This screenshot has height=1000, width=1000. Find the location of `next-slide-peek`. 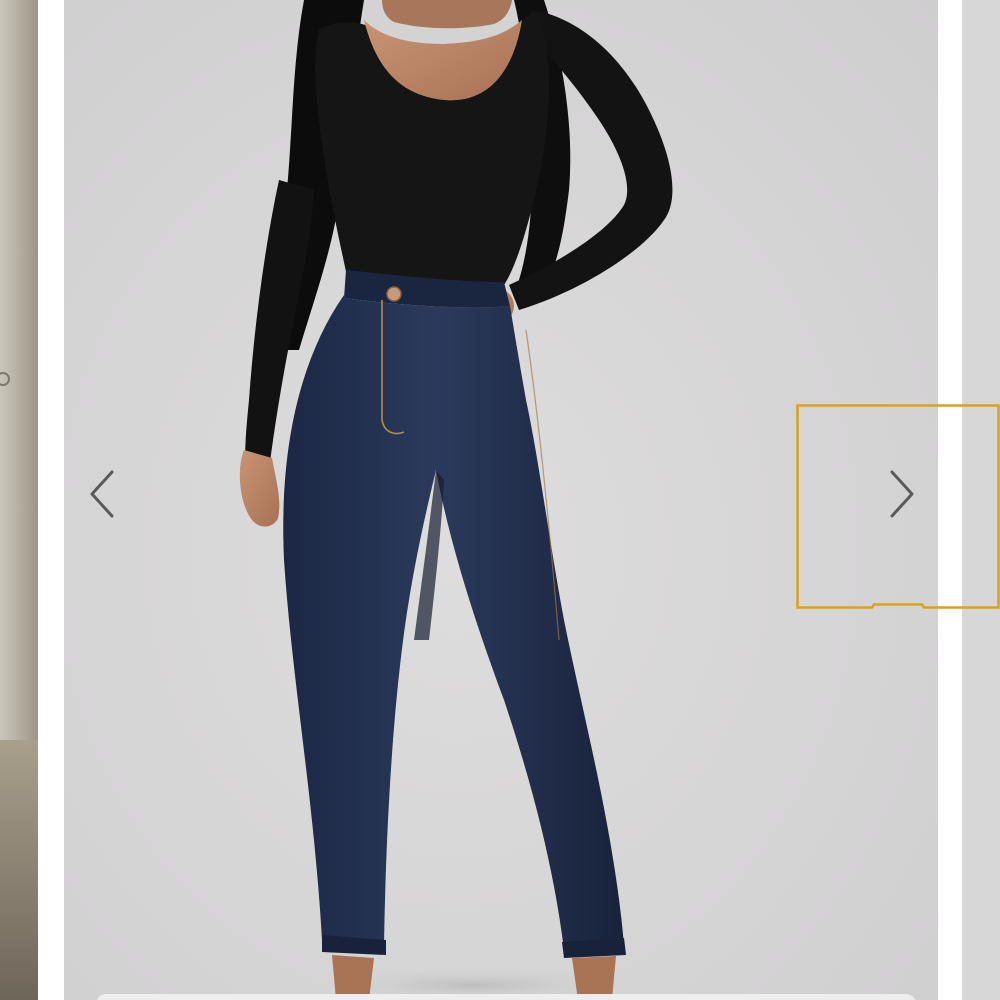

next-slide-peek is located at coordinates (981, 500).